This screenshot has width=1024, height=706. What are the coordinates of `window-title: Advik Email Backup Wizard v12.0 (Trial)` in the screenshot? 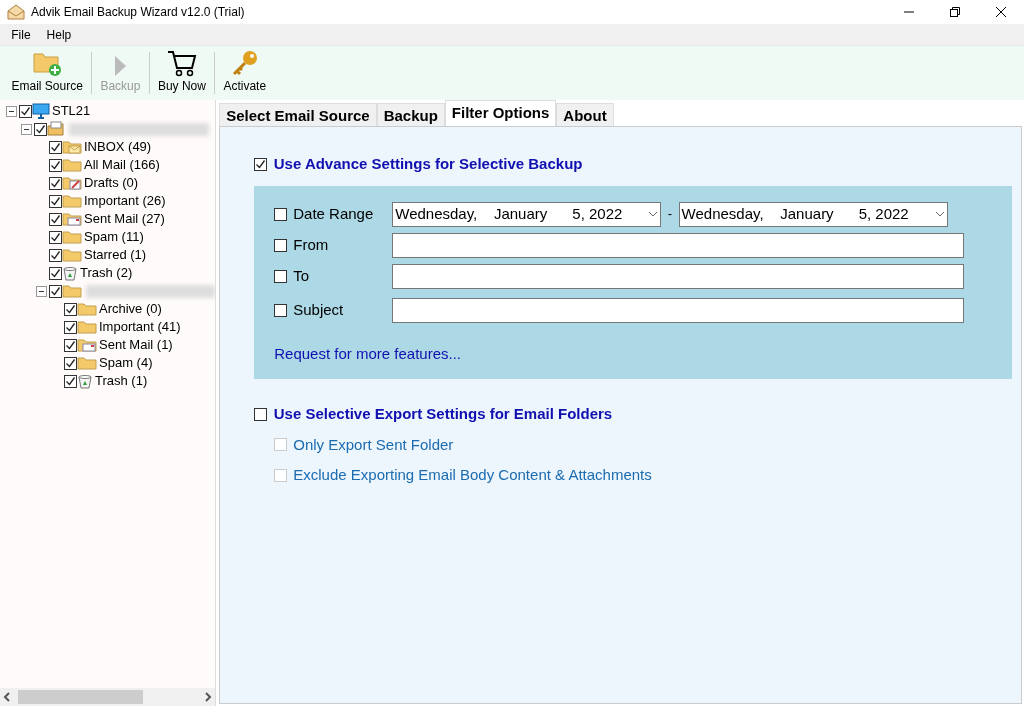 It's located at (138, 12).